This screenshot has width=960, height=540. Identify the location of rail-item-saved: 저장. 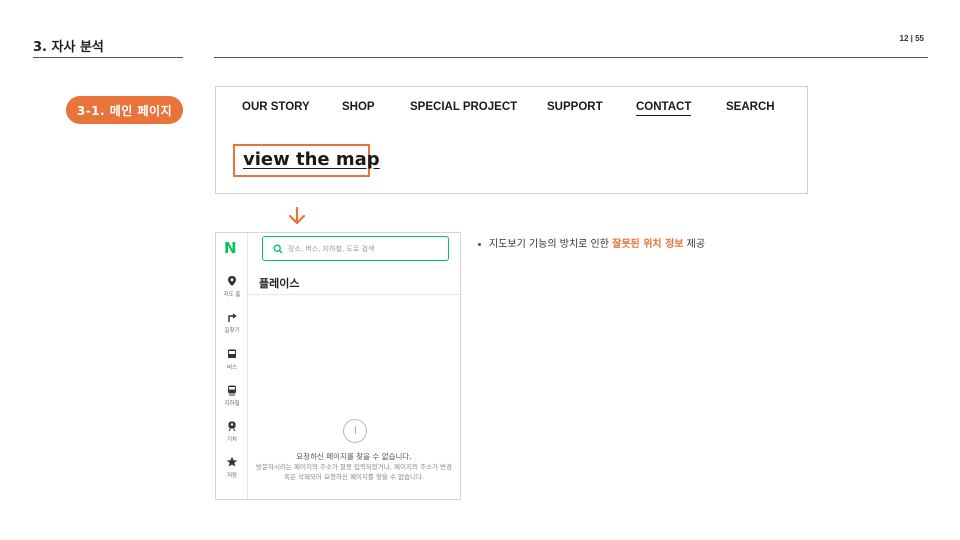
(232, 467).